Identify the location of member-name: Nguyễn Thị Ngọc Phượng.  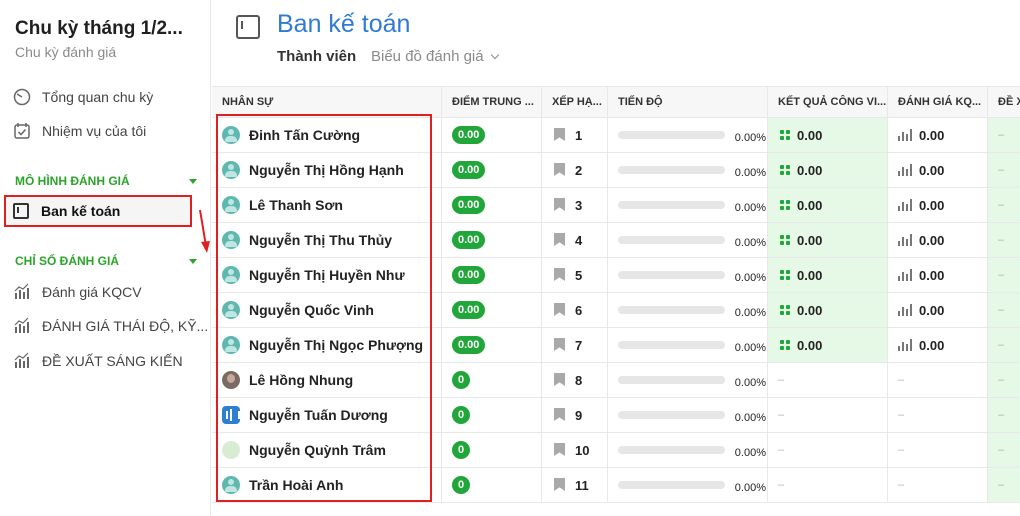
(336, 345).